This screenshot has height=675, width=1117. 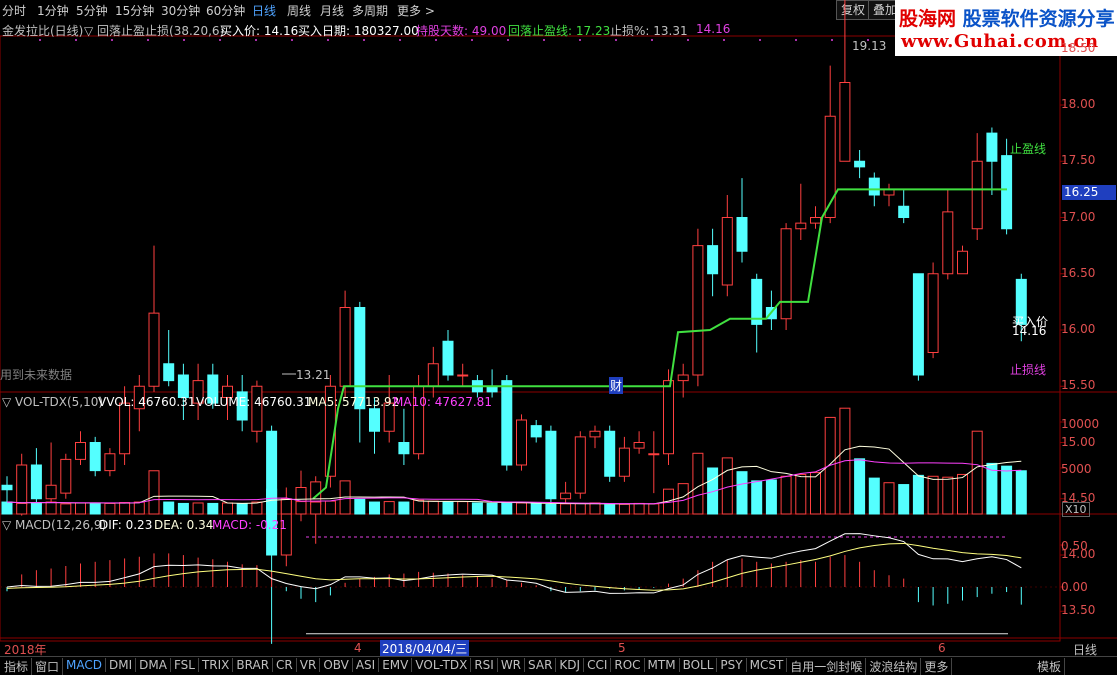 What do you see at coordinates (512, 665) in the screenshot?
I see `bottom-tab-15: WR` at bounding box center [512, 665].